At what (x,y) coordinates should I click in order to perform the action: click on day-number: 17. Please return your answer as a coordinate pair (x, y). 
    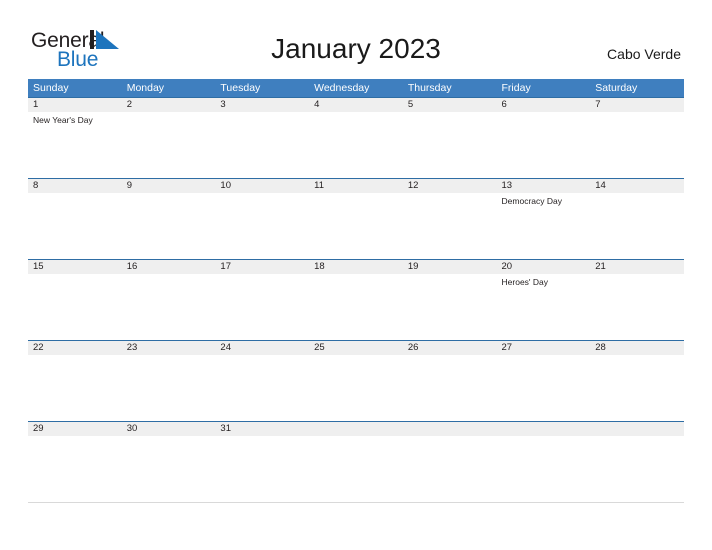
    Looking at the image, I should click on (225, 266).